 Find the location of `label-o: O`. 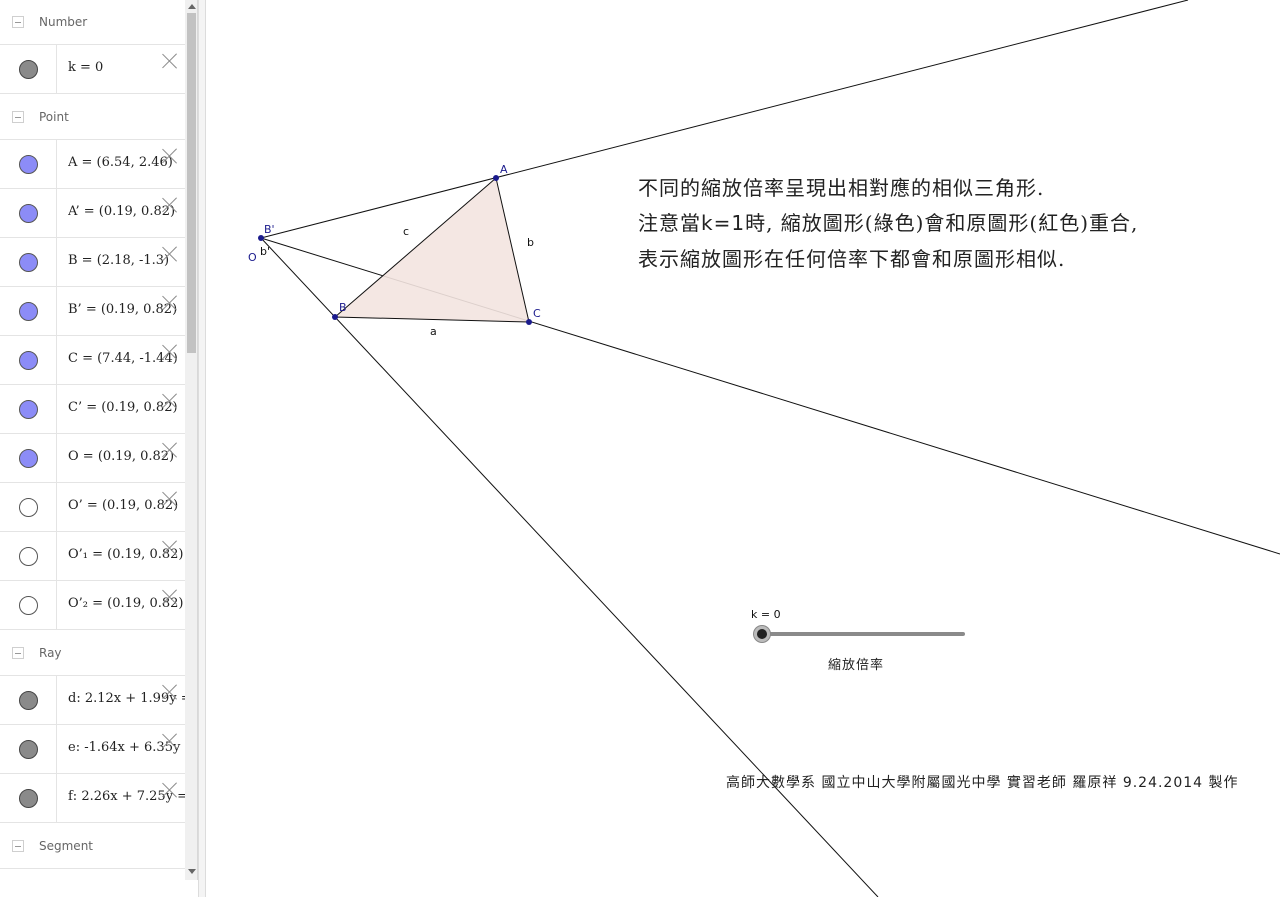

label-o: O is located at coordinates (252, 257).